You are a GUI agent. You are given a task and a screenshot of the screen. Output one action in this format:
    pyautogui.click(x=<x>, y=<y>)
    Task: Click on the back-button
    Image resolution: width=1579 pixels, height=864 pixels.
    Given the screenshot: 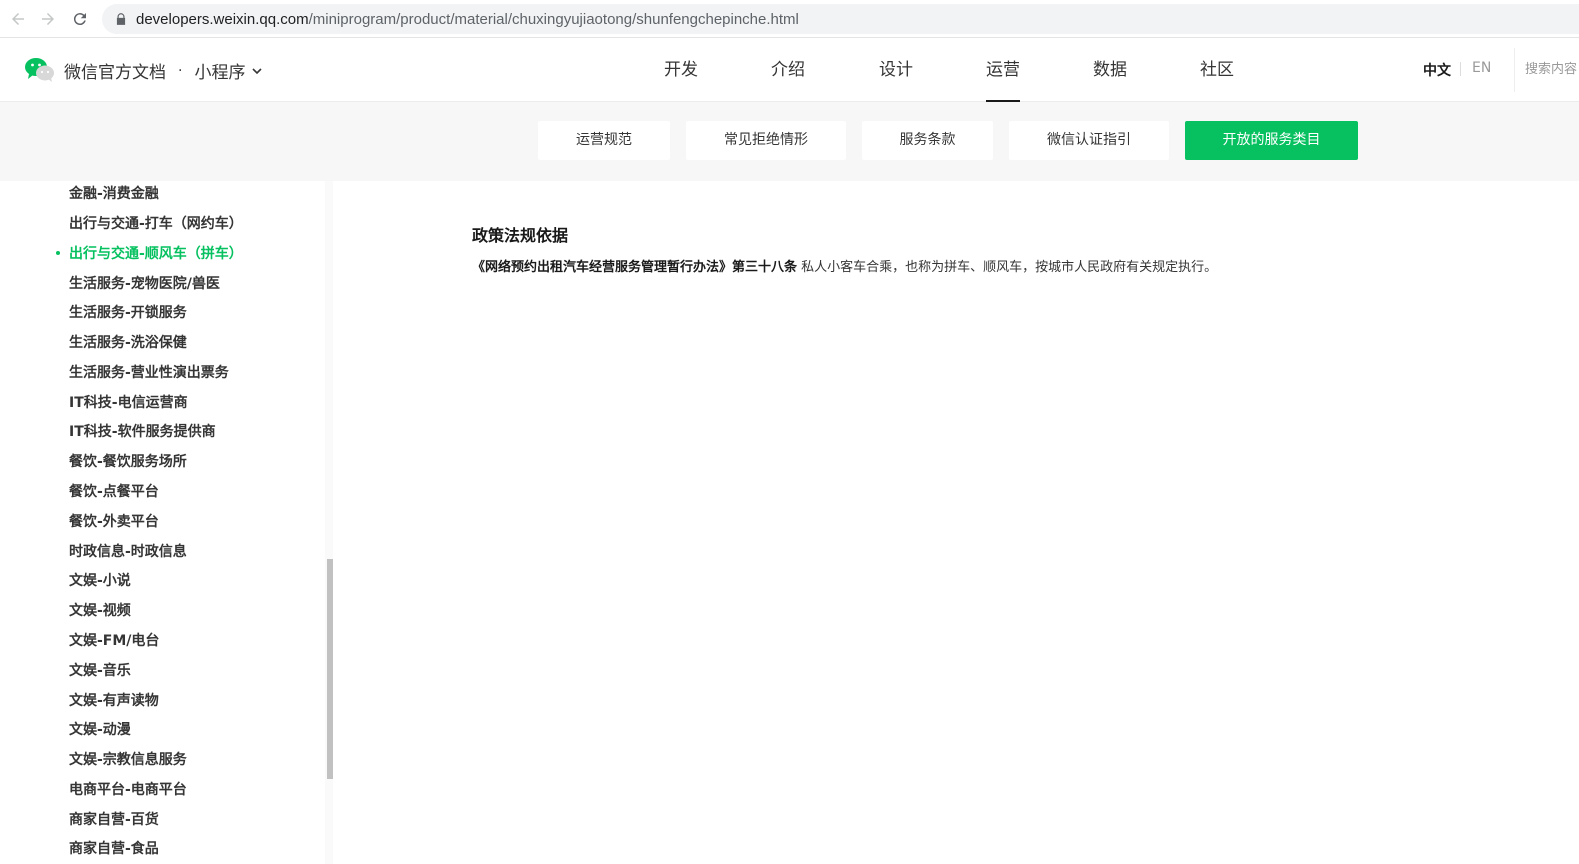 What is the action you would take?
    pyautogui.click(x=18, y=19)
    